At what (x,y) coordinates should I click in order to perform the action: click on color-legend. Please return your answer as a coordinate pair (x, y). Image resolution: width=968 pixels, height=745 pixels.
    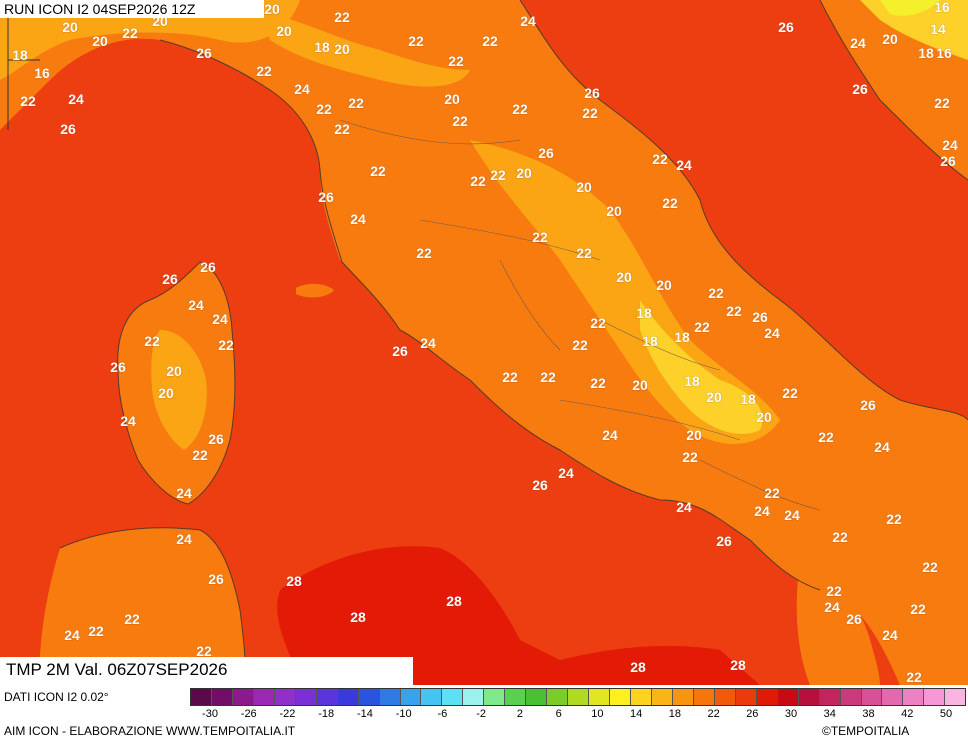
    Looking at the image, I should click on (578, 697).